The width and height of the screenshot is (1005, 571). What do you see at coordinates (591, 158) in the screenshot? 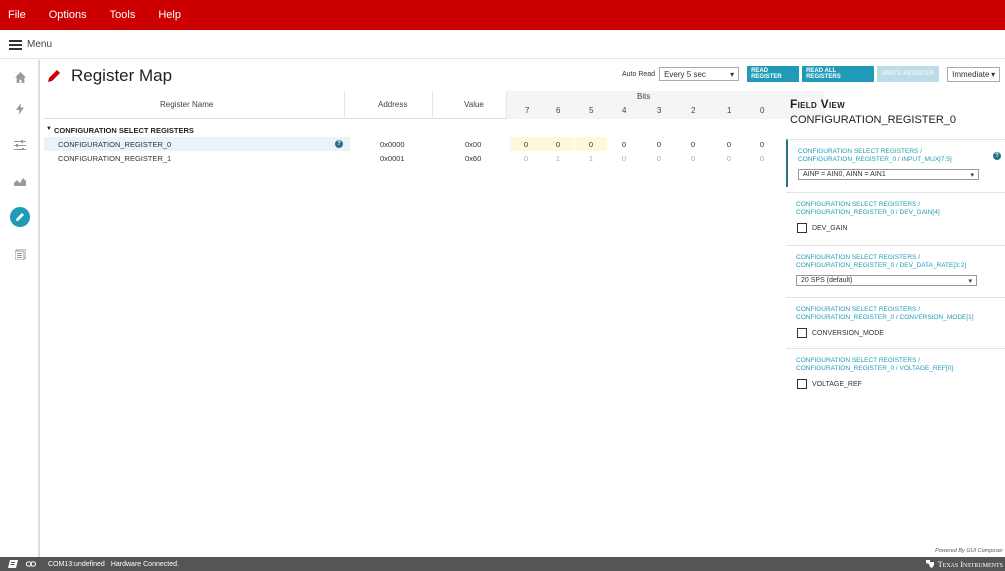
I see `bit-cell-5: 1` at bounding box center [591, 158].